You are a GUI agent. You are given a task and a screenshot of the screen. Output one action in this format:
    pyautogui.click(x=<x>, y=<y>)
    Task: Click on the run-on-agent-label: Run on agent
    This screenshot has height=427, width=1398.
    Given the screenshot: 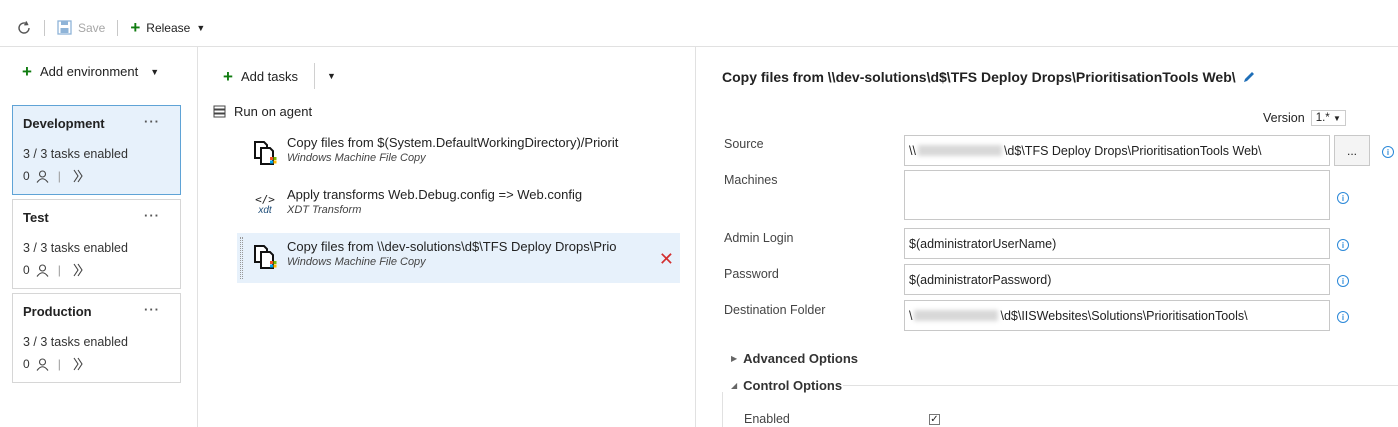 What is the action you would take?
    pyautogui.click(x=273, y=111)
    